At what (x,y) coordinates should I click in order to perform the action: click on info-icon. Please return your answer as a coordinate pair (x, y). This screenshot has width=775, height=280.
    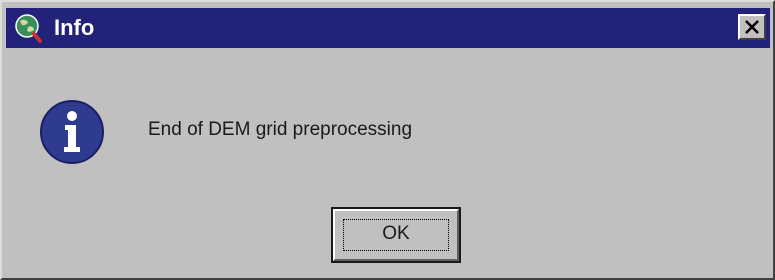
    Looking at the image, I should click on (72, 132).